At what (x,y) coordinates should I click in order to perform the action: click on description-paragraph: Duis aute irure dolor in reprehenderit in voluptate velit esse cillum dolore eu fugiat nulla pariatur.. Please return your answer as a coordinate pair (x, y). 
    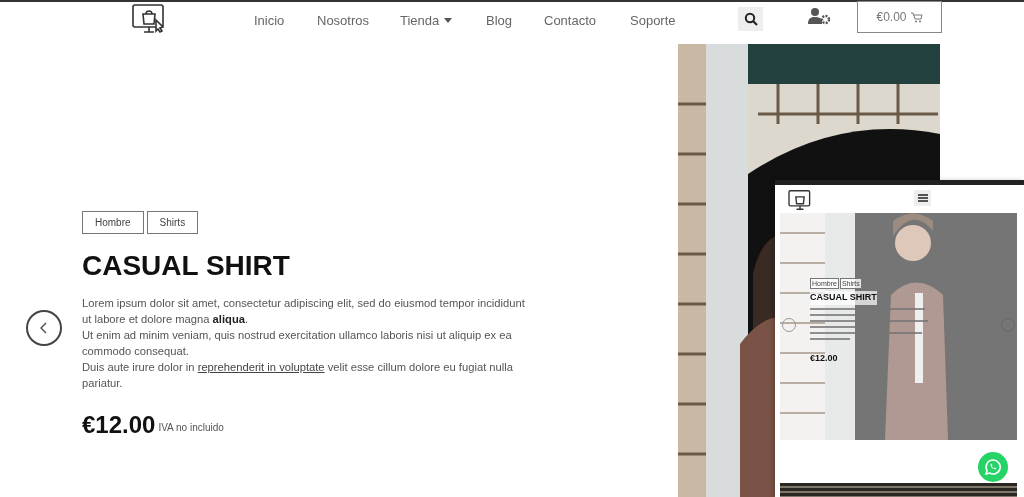
    Looking at the image, I should click on (298, 375).